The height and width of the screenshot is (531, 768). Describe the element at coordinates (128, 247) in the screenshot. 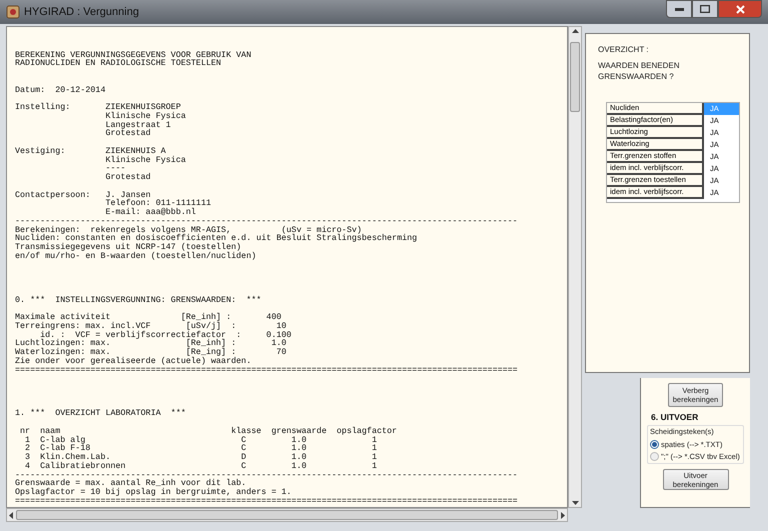

I see `report-line: Transmissiegegevens uit NCRP-147 (toestellen)` at that location.